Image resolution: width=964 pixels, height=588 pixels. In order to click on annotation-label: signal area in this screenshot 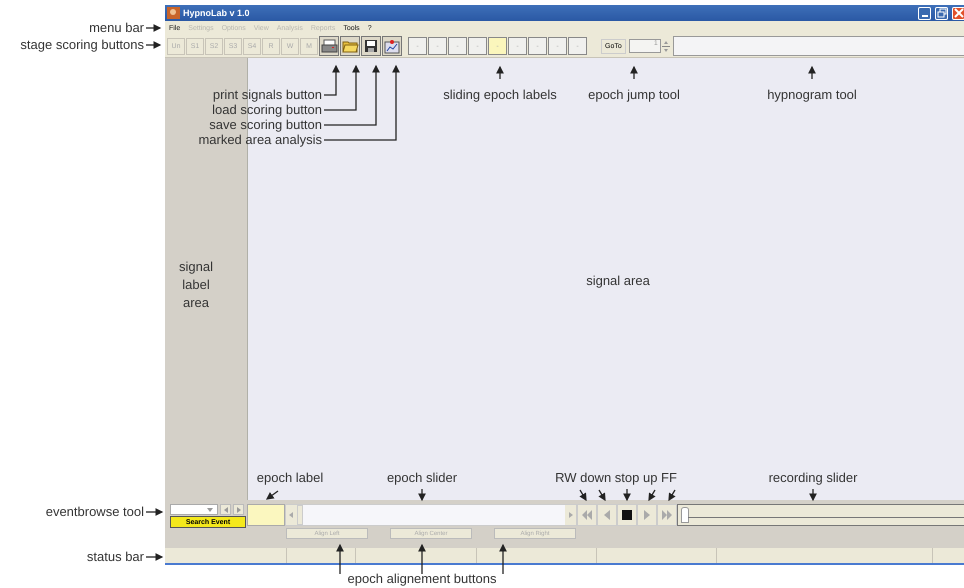, I will do `click(618, 281)`.